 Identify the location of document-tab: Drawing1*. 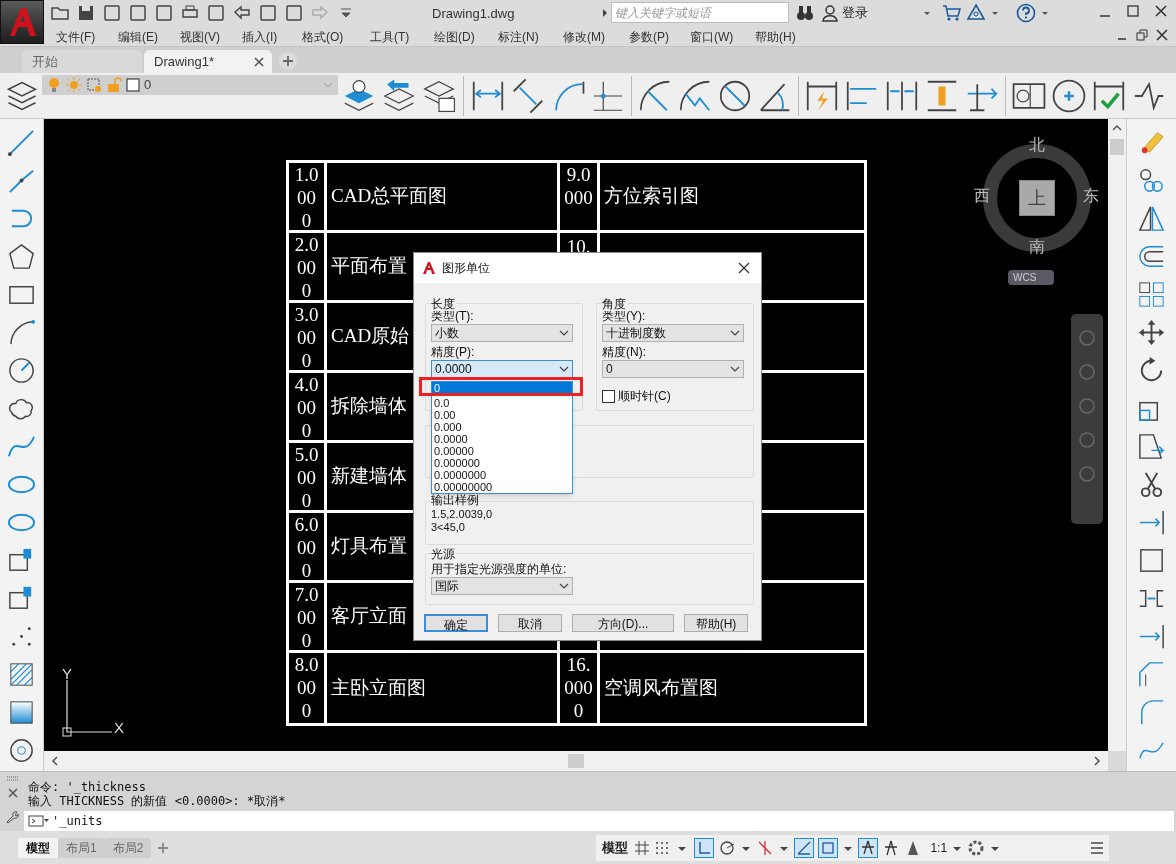
(208, 61).